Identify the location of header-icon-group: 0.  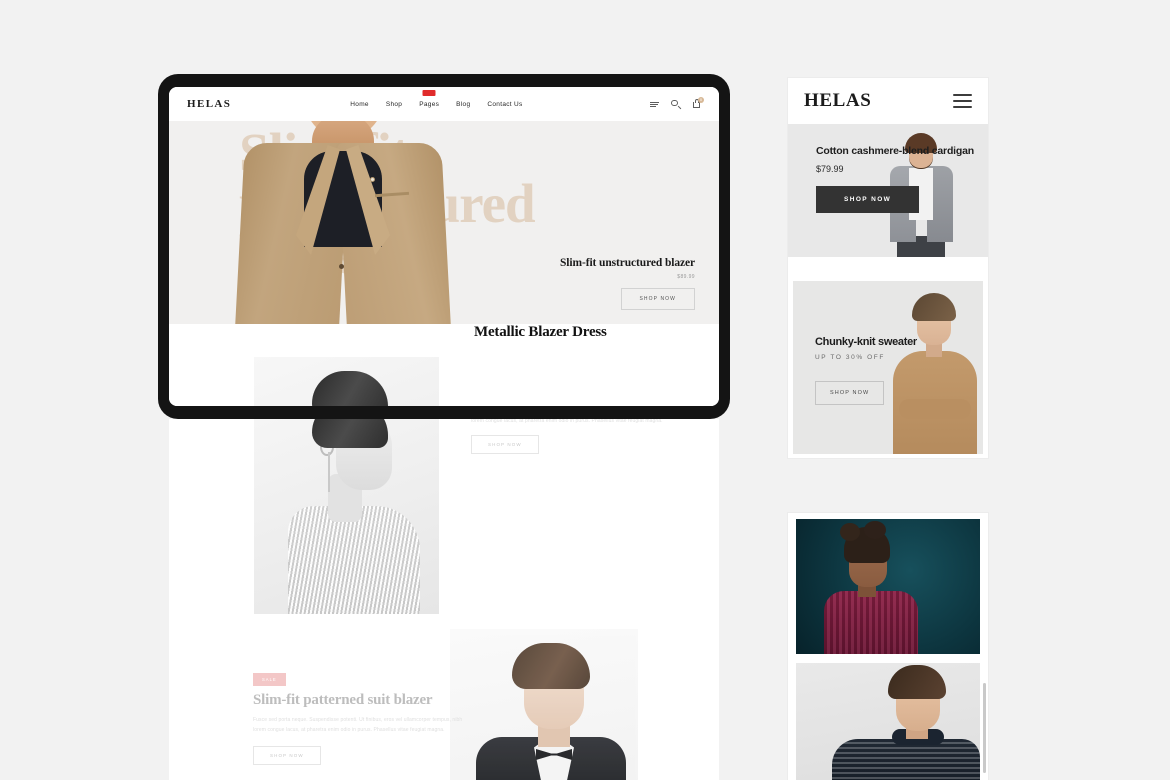
(677, 102).